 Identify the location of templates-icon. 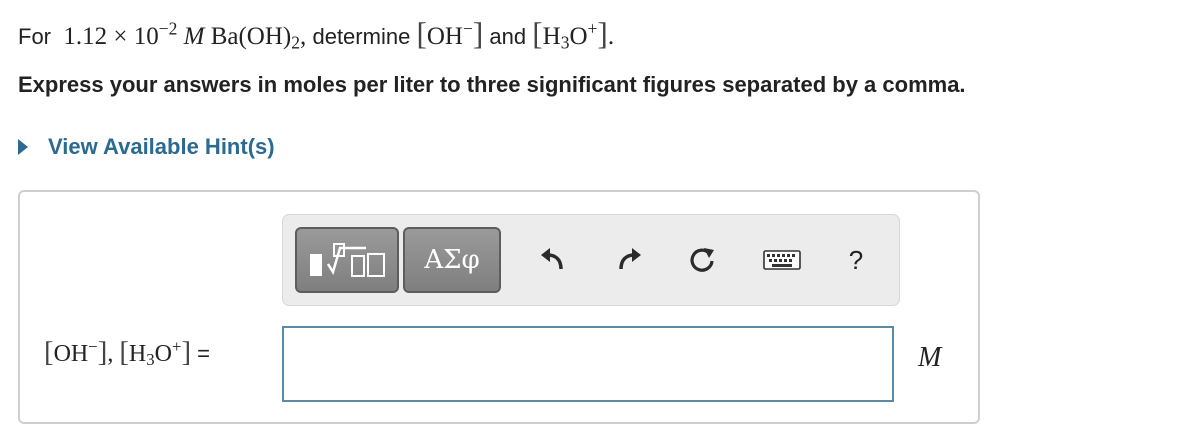
(347, 260).